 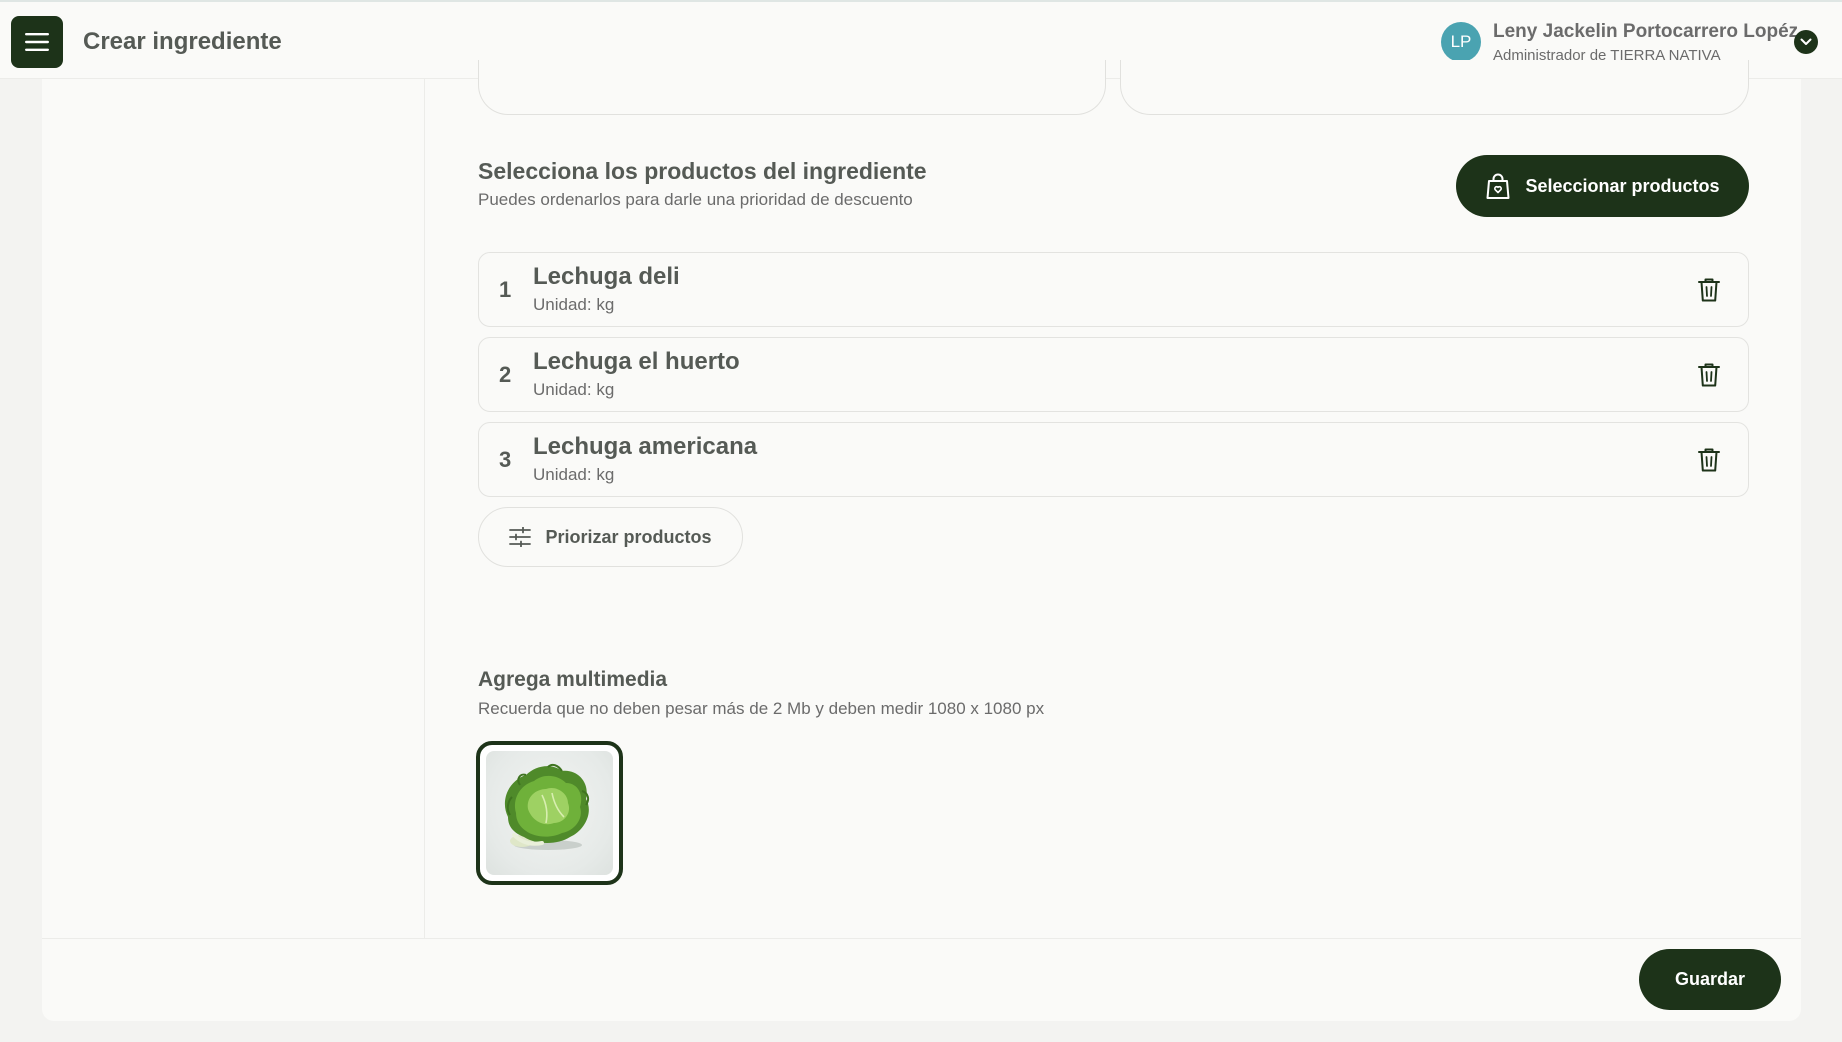 I want to click on select-products-label: Seleccionar productos, so click(x=1622, y=185).